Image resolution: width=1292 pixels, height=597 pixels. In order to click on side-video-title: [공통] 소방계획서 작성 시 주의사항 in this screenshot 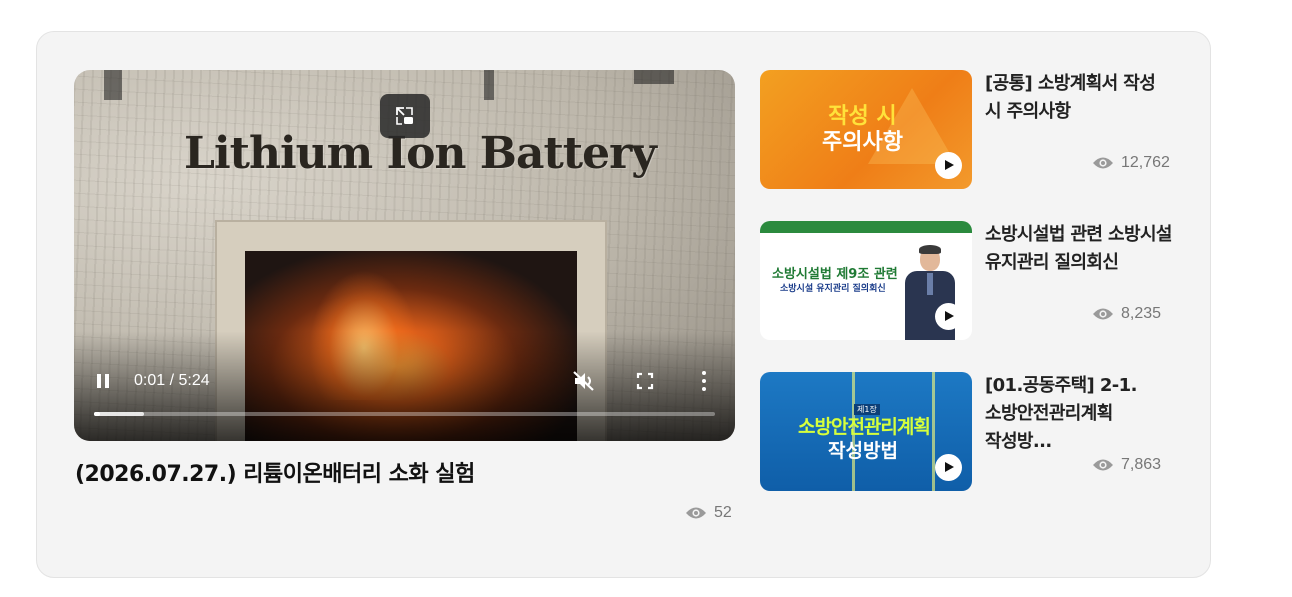, I will do `click(1080, 98)`.